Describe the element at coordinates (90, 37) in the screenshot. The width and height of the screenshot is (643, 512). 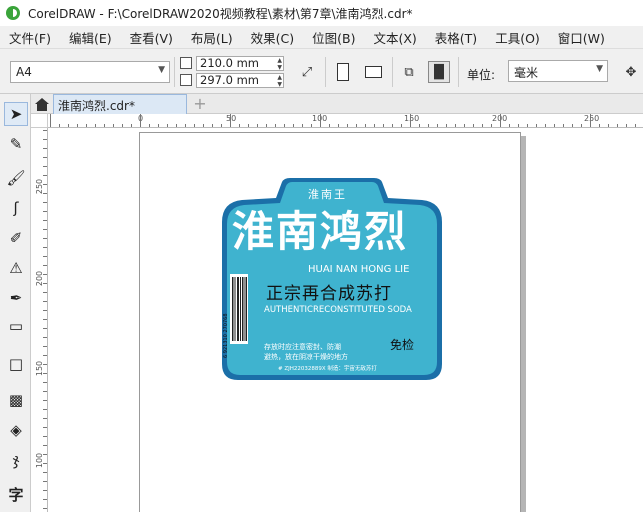
I see `menu-edit: 编辑(E)` at that location.